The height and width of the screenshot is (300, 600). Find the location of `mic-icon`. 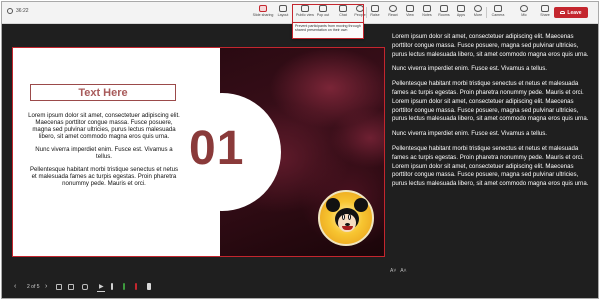

mic-icon is located at coordinates (524, 8).